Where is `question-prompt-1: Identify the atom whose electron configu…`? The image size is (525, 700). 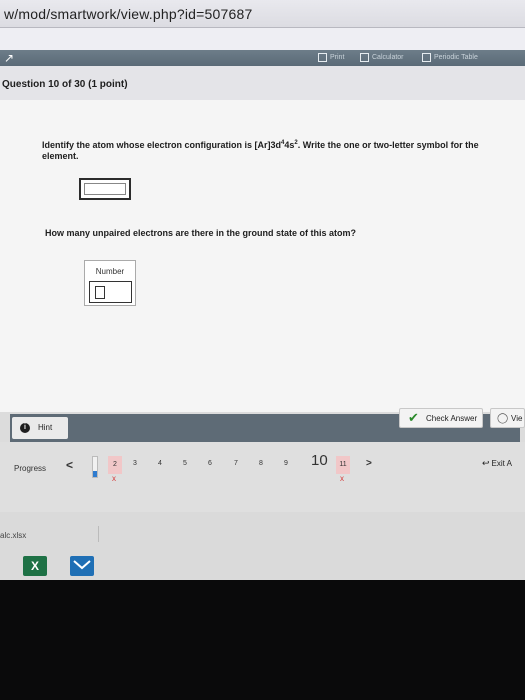 question-prompt-1: Identify the atom whose electron configu… is located at coordinates (260, 150).